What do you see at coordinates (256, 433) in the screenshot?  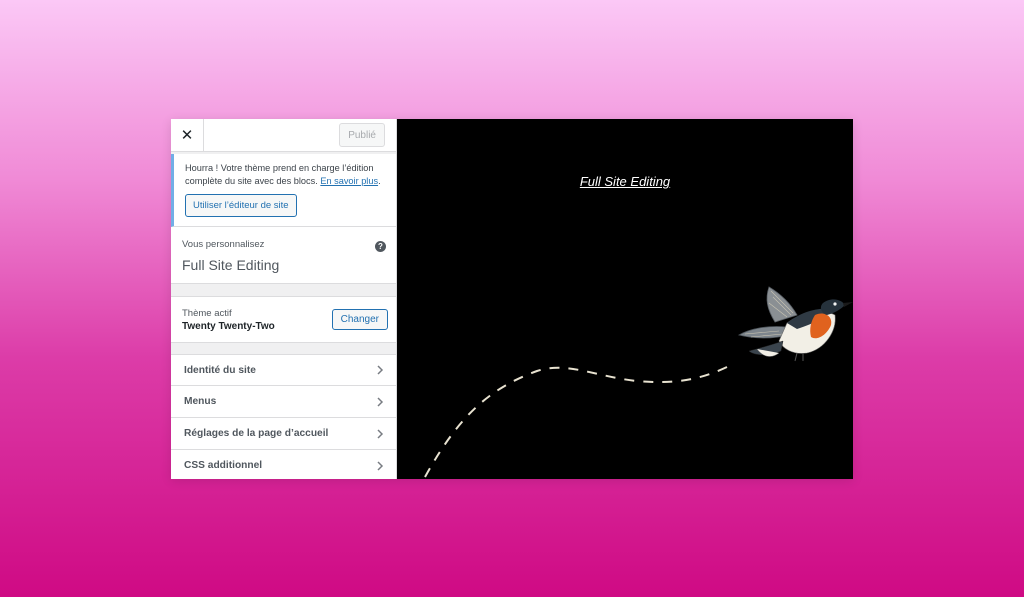 I see `menu-item-label: Réglages de la page d’accueil` at bounding box center [256, 433].